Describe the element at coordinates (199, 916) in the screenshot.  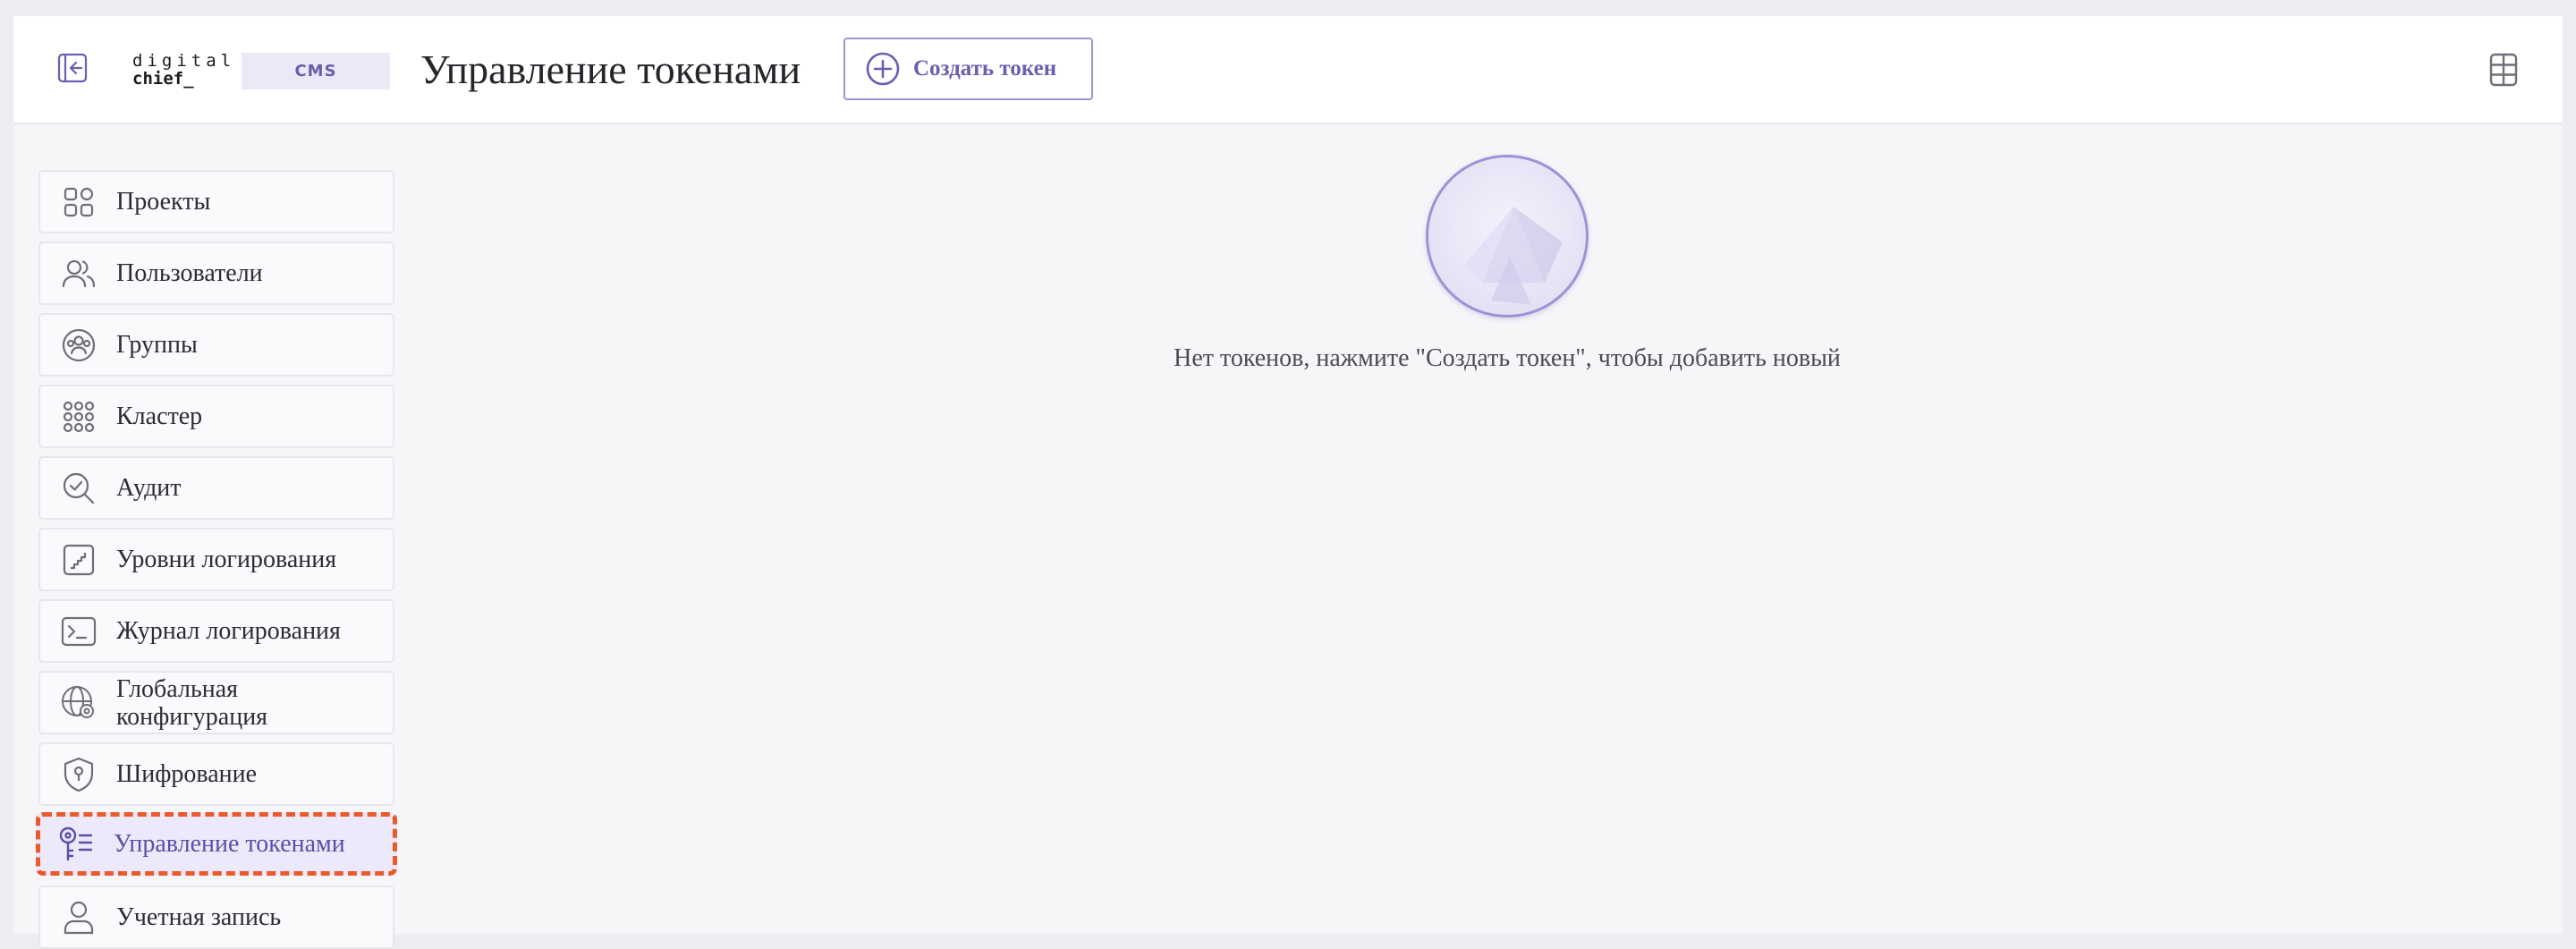
I see `sidebar-item-label: Учетная запись` at that location.